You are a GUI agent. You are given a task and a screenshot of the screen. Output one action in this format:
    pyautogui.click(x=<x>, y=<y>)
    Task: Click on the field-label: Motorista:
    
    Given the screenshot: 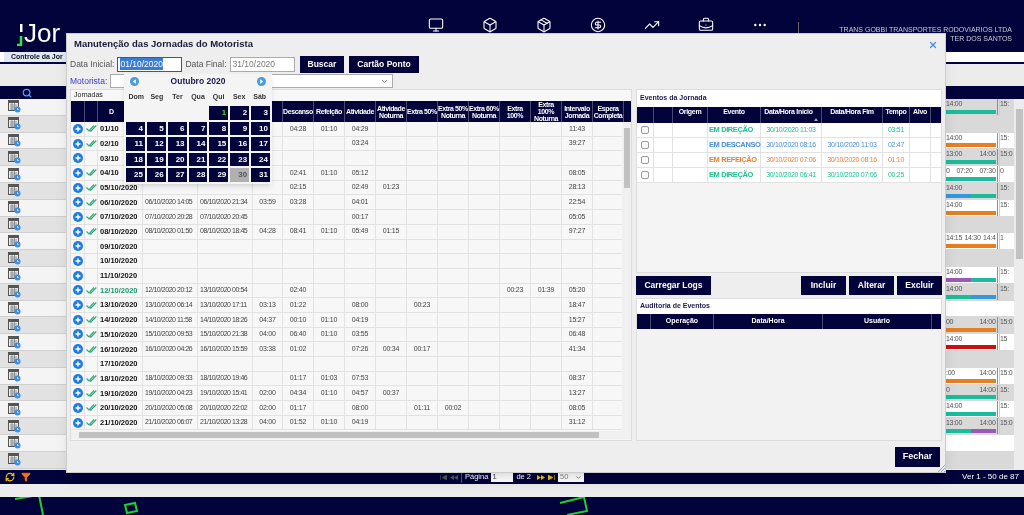 What is the action you would take?
    pyautogui.click(x=89, y=81)
    